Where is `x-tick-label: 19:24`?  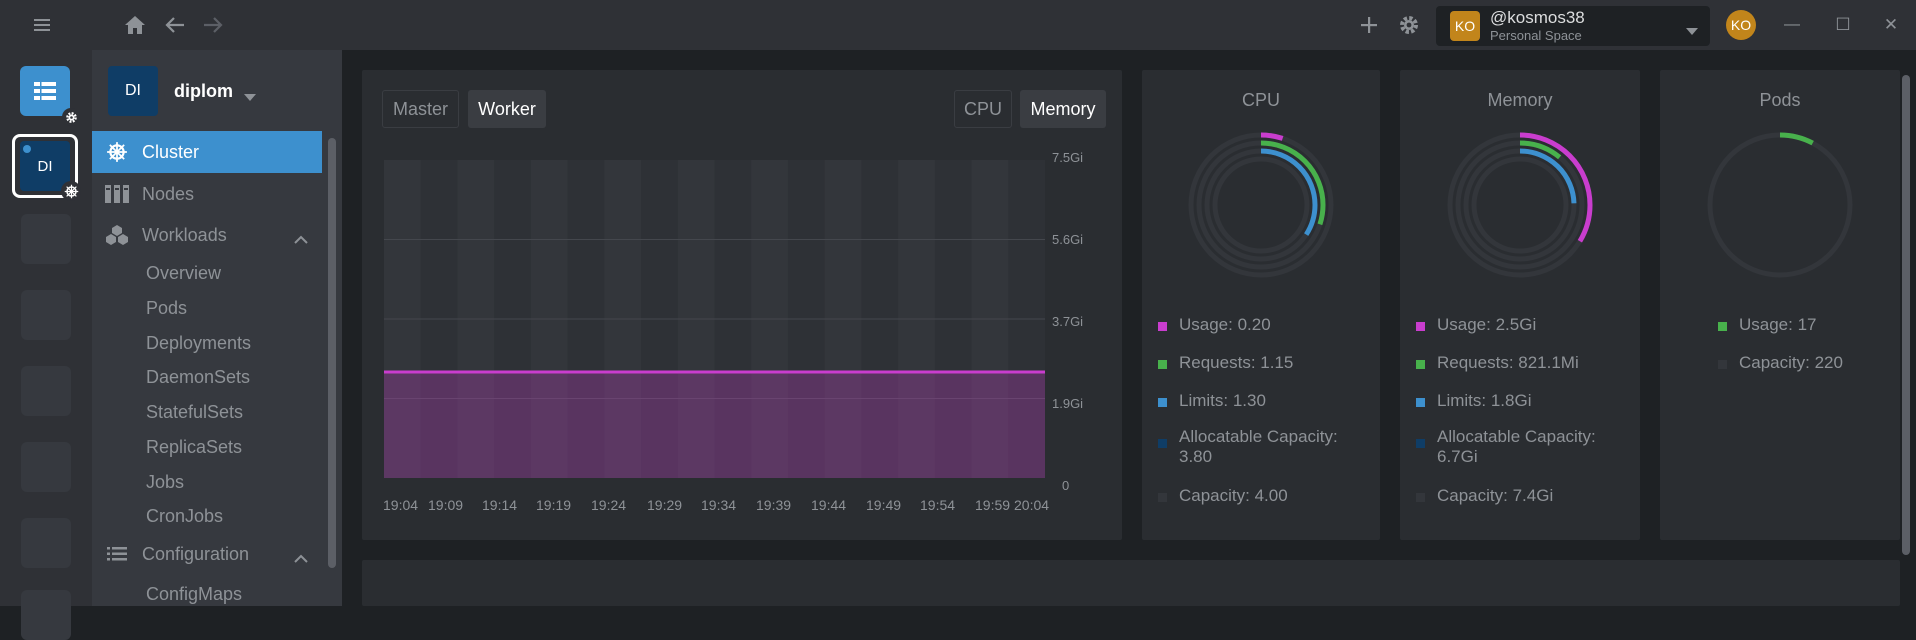
x-tick-label: 19:24 is located at coordinates (609, 505).